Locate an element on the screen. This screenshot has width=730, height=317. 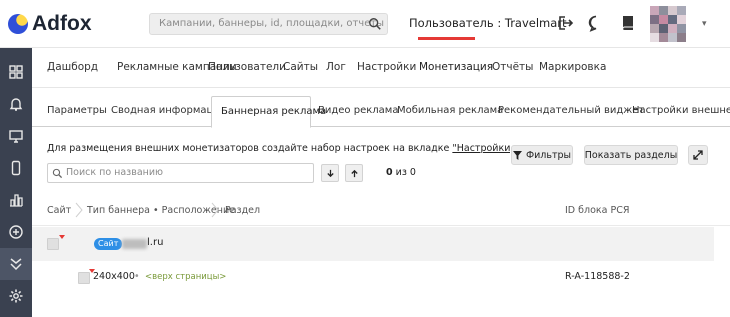
book-icon is located at coordinates (628, 23).